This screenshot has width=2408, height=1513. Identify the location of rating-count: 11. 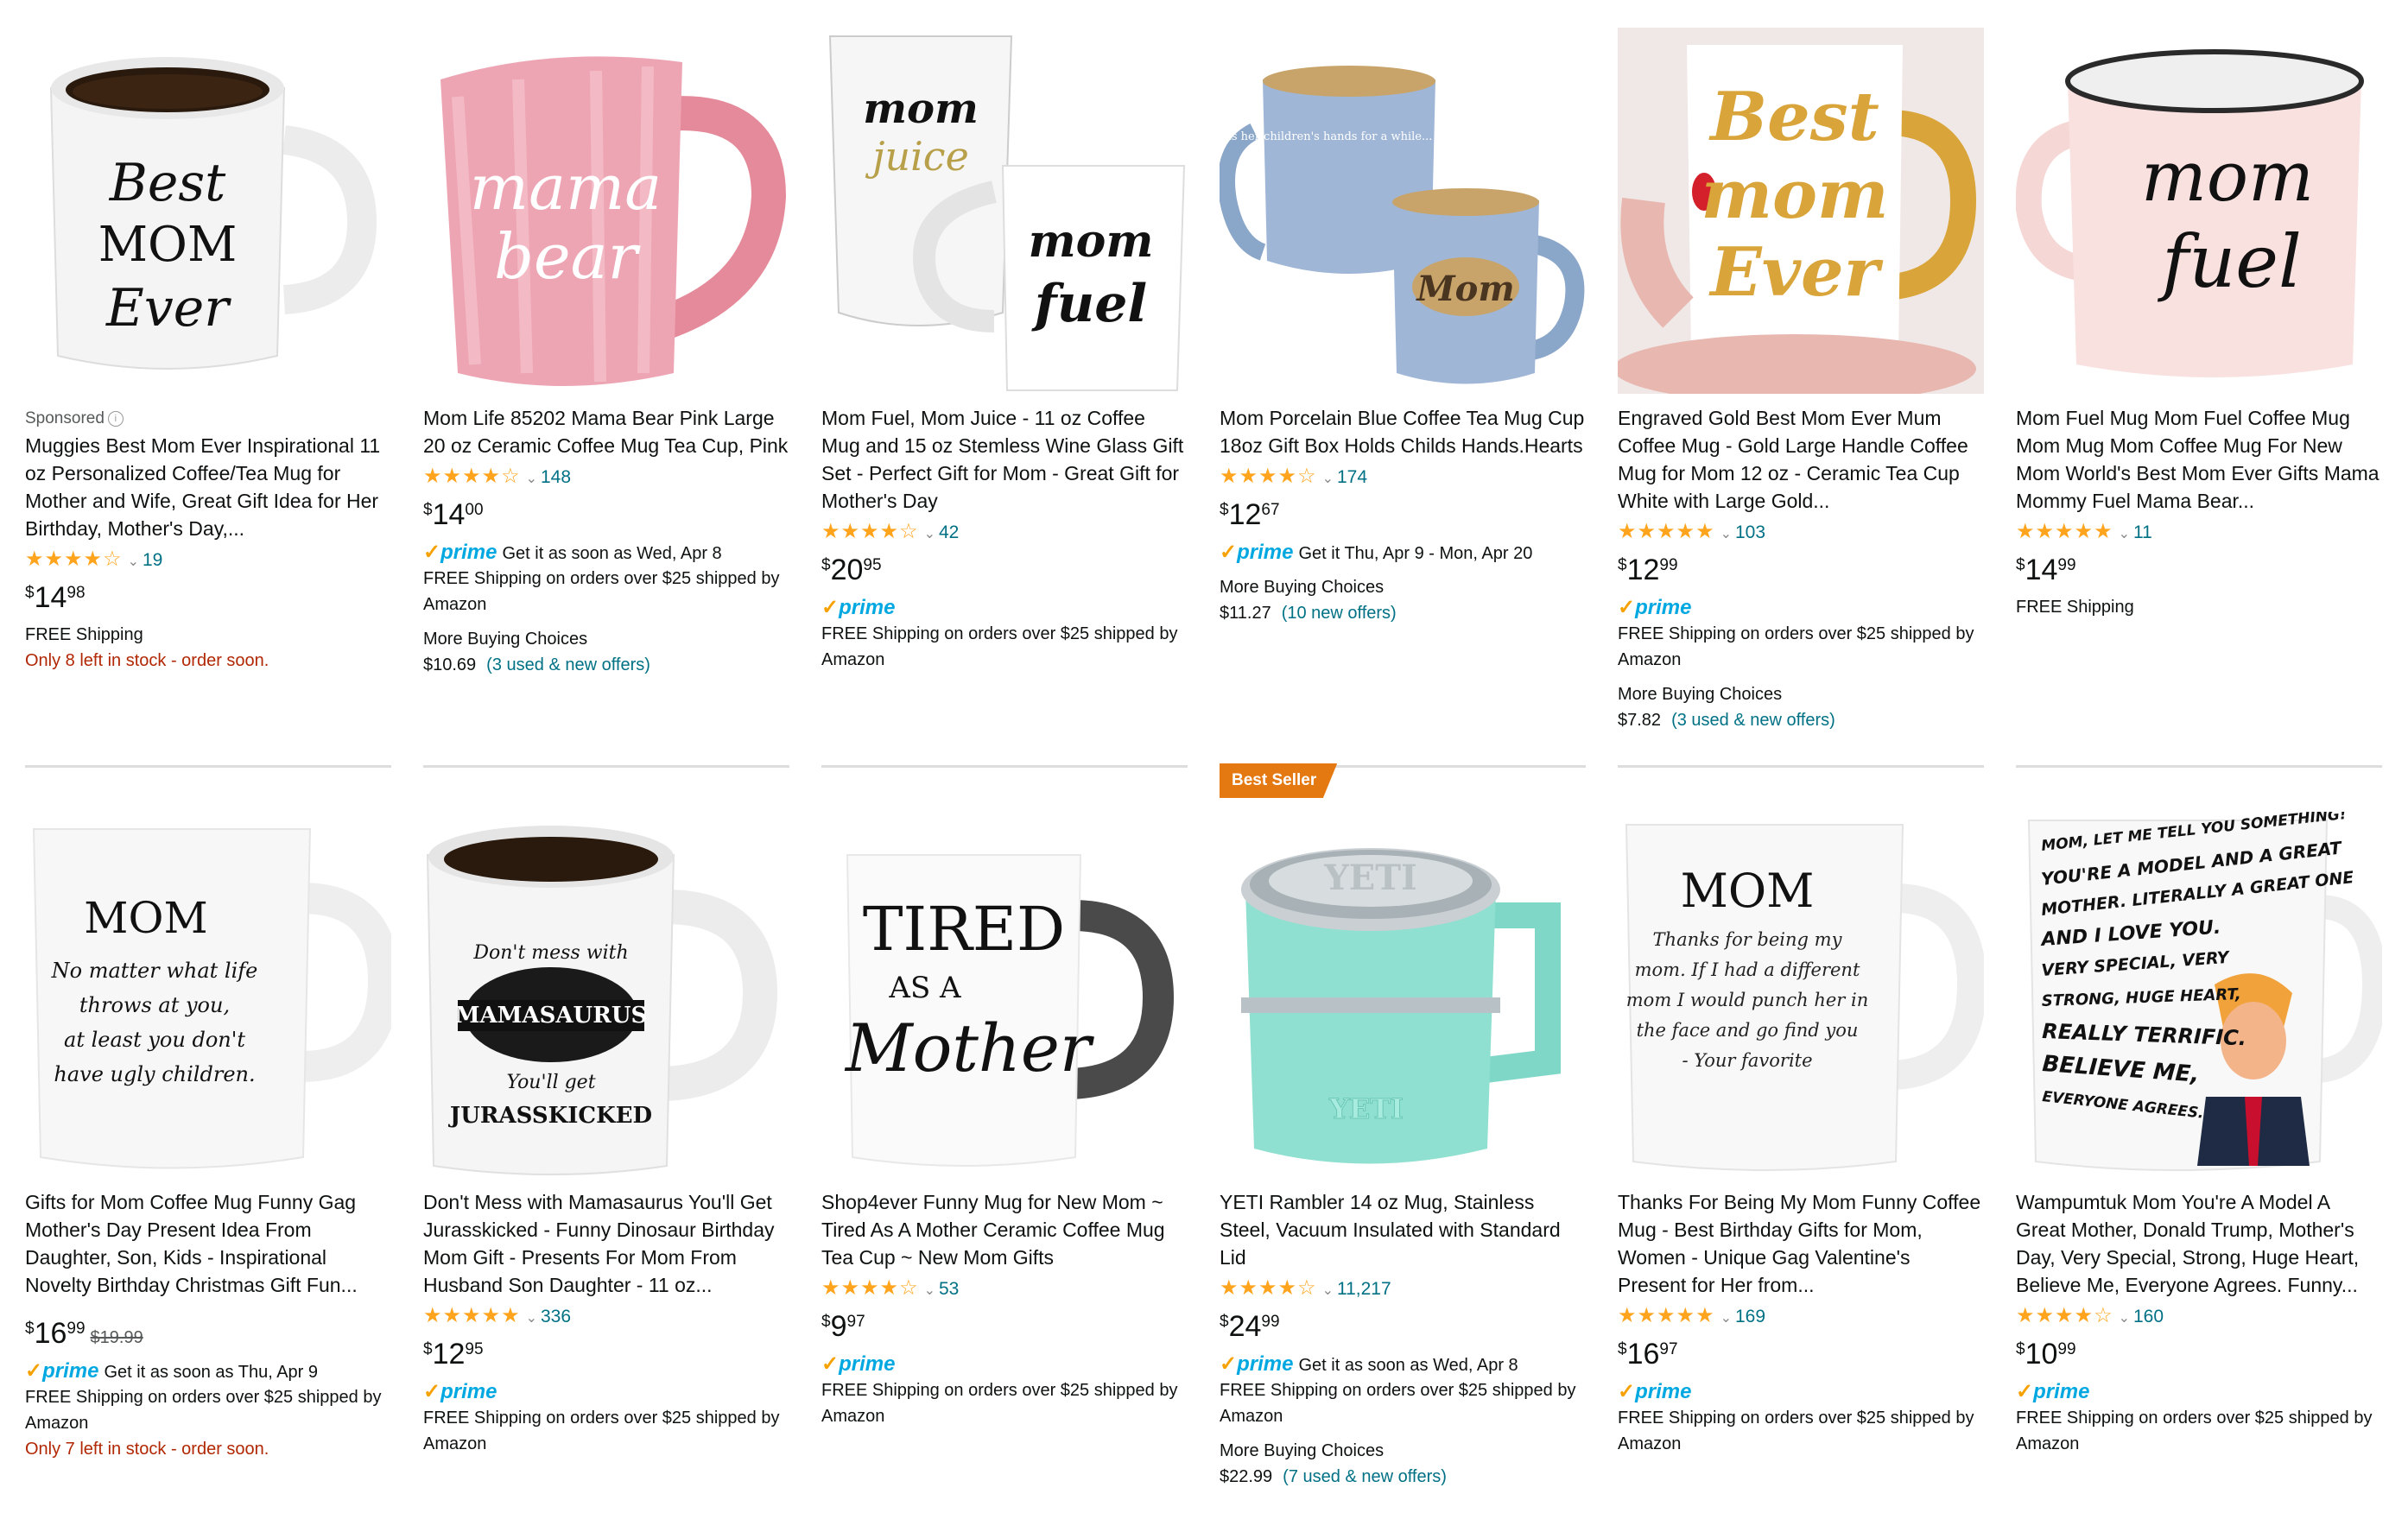
(2142, 532).